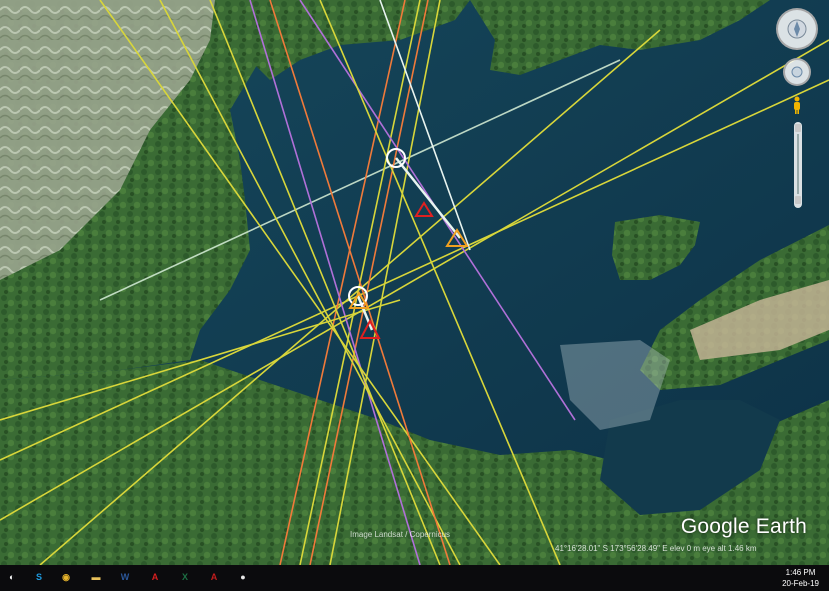 The height and width of the screenshot is (591, 829). Describe the element at coordinates (39, 577) in the screenshot. I see `skype-icon: S` at that location.